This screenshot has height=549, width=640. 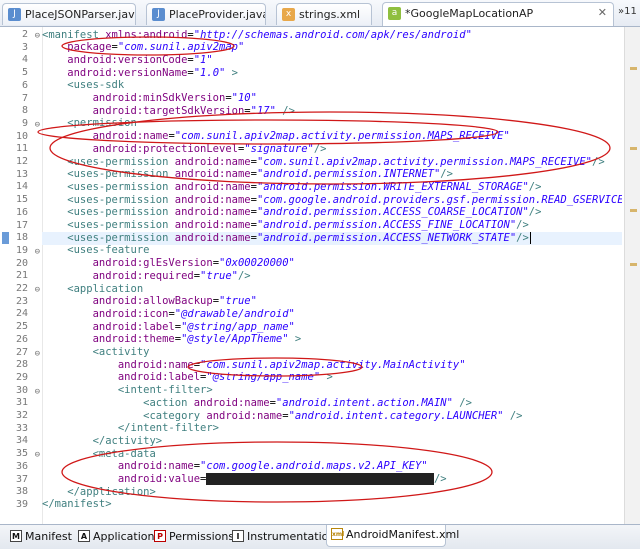 I want to click on code-line: package="com.sunil.apiv2map", so click(x=332, y=47).